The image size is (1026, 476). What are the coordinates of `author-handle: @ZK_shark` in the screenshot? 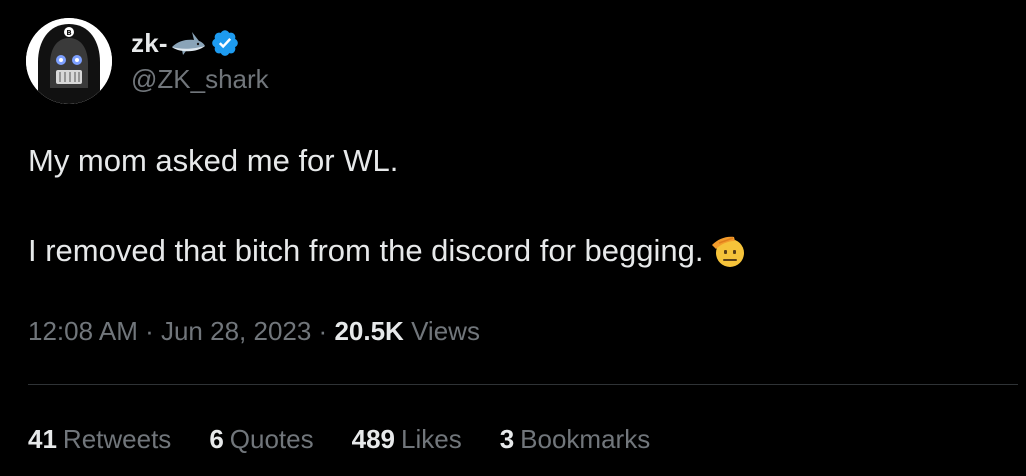 It's located at (200, 79).